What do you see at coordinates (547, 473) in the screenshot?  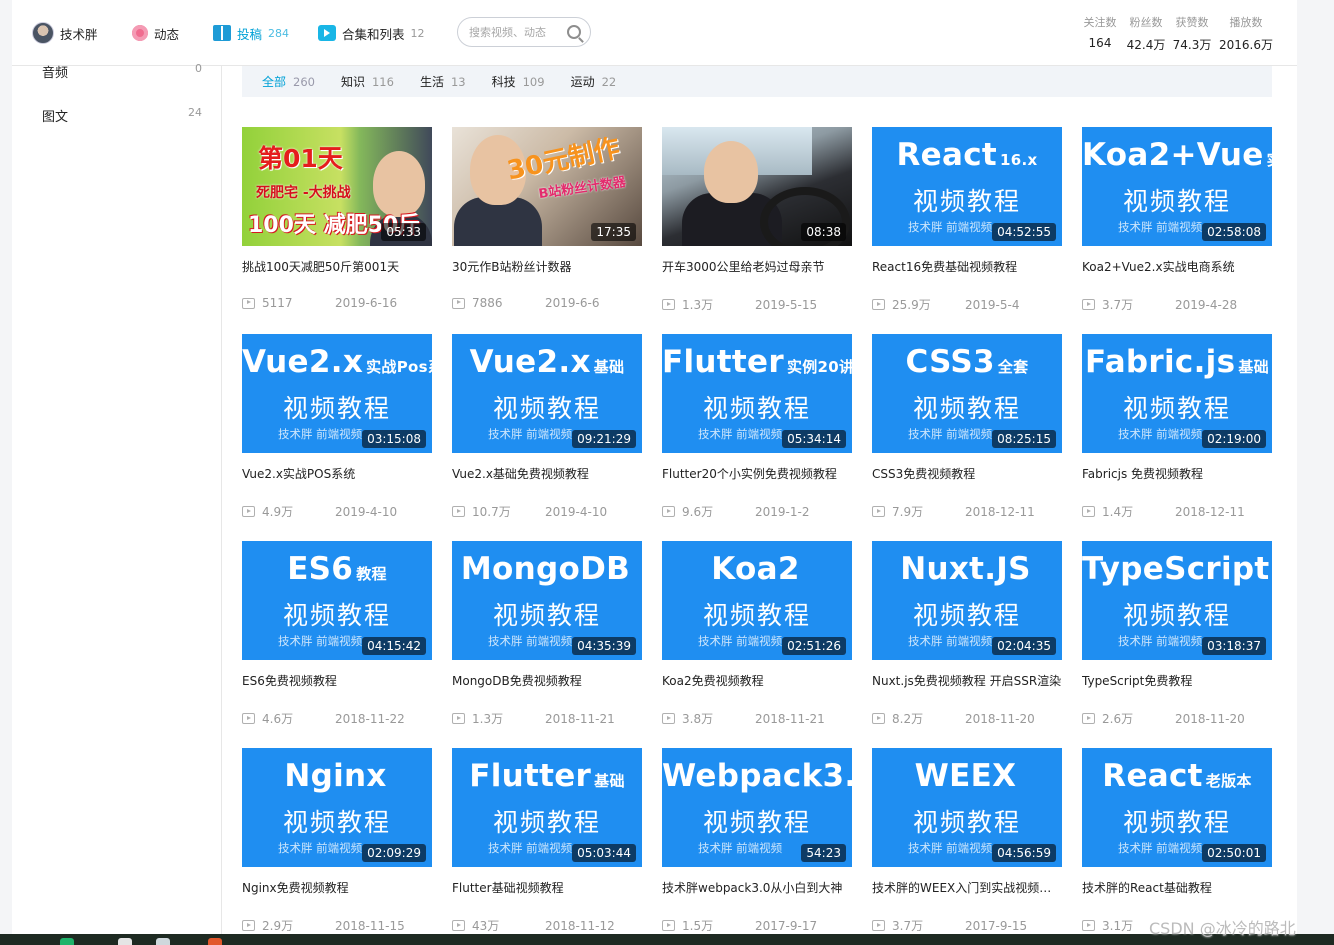 I see `video-title: Vue2.x基础免费视频教程` at bounding box center [547, 473].